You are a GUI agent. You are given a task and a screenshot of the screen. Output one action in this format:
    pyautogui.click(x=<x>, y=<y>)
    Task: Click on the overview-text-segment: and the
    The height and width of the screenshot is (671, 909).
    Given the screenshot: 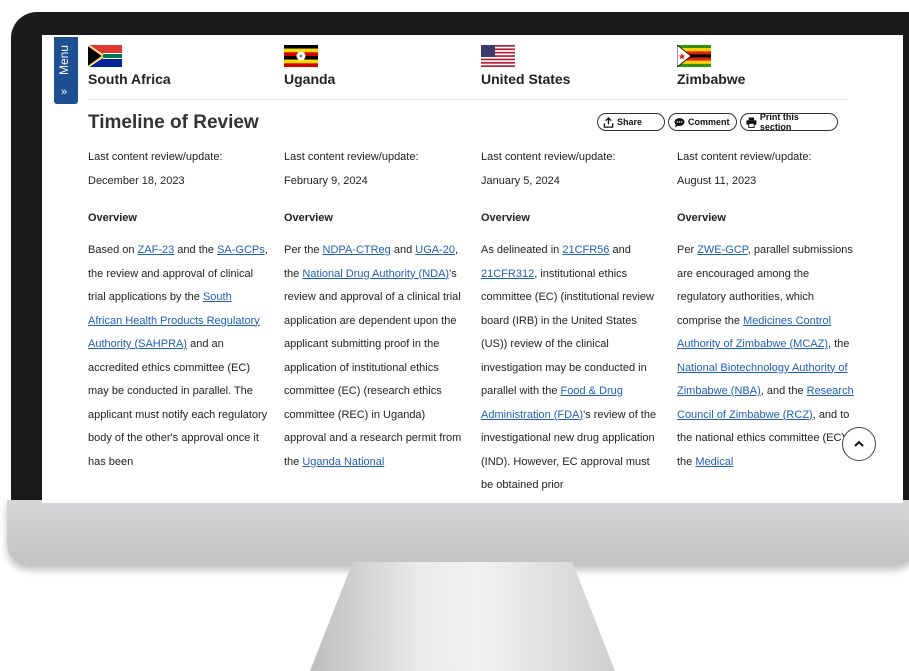 What is the action you would take?
    pyautogui.click(x=196, y=250)
    